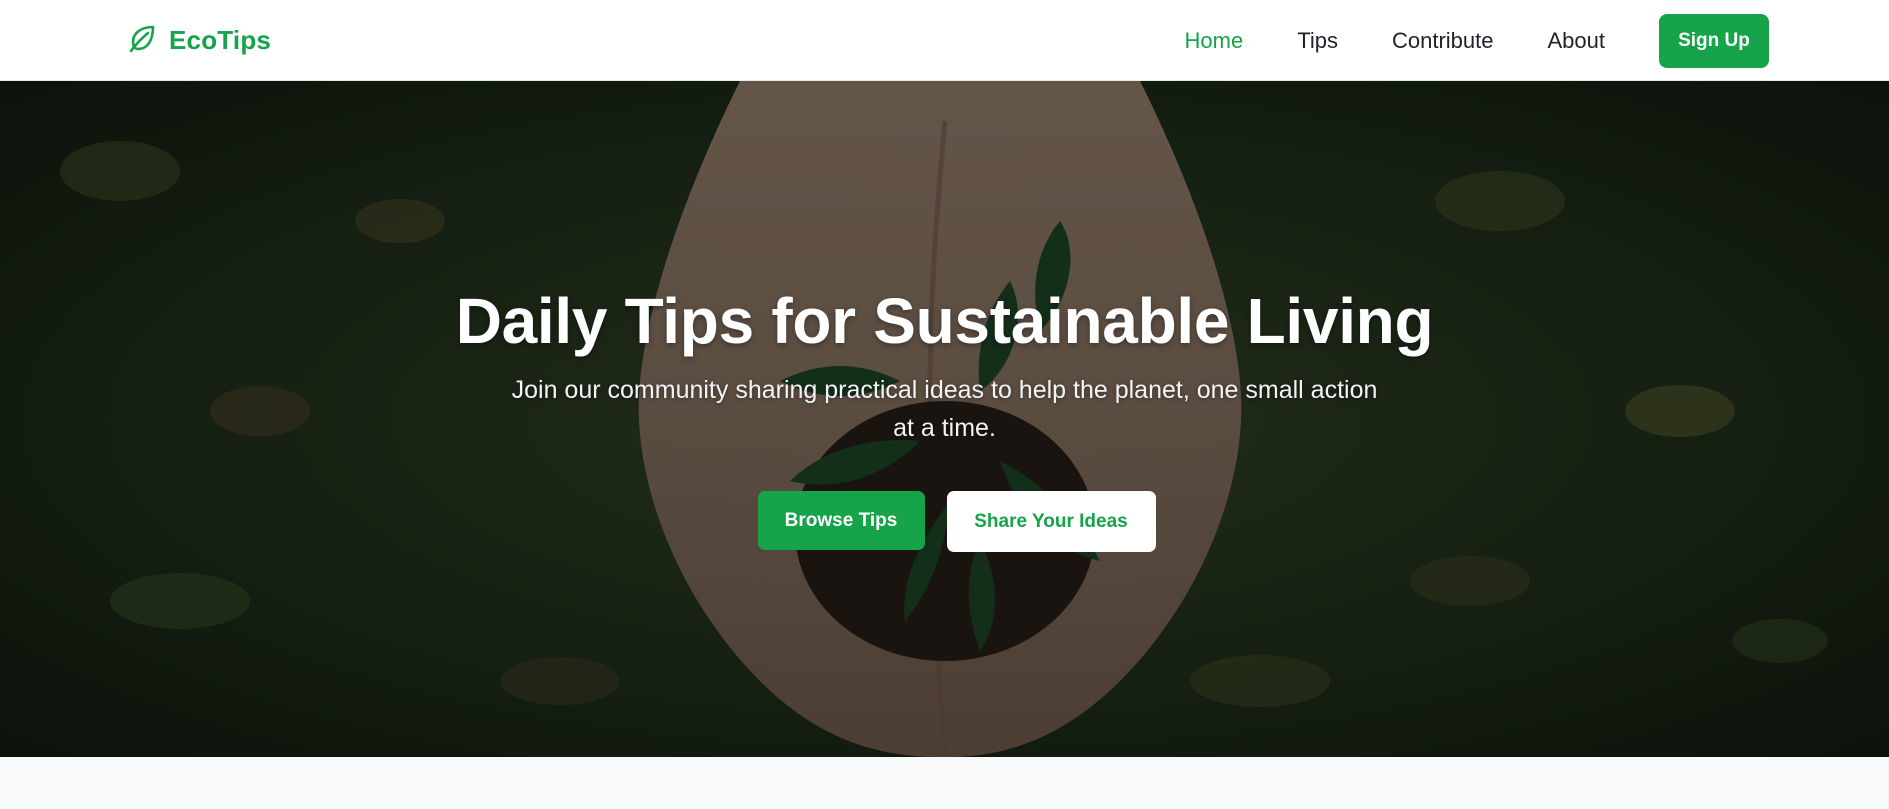  I want to click on sign-up-button: Sign Up, so click(1714, 40).